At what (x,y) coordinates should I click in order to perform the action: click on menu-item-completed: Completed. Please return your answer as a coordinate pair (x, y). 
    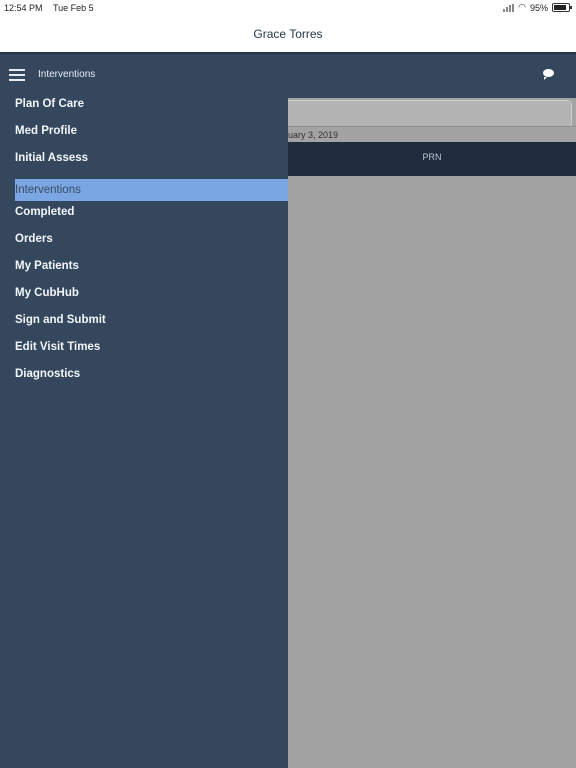
    Looking at the image, I should click on (151, 212).